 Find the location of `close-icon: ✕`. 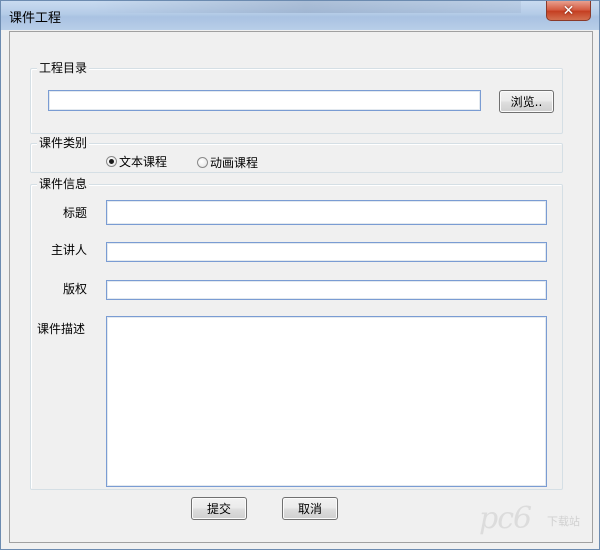

close-icon: ✕ is located at coordinates (568, 10).